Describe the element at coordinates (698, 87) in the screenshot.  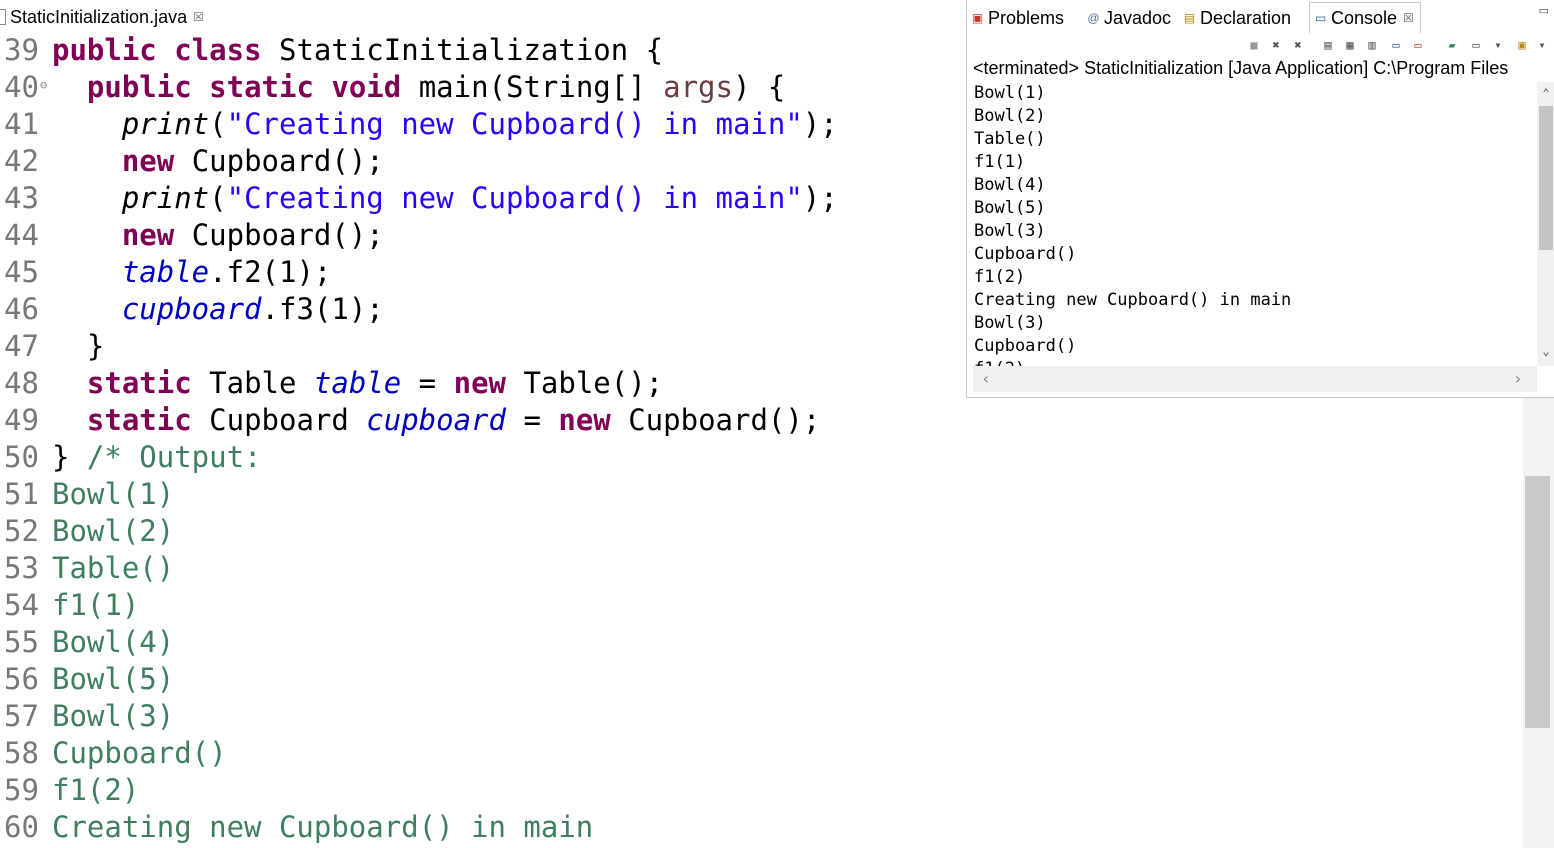
I see `code-token: args` at that location.